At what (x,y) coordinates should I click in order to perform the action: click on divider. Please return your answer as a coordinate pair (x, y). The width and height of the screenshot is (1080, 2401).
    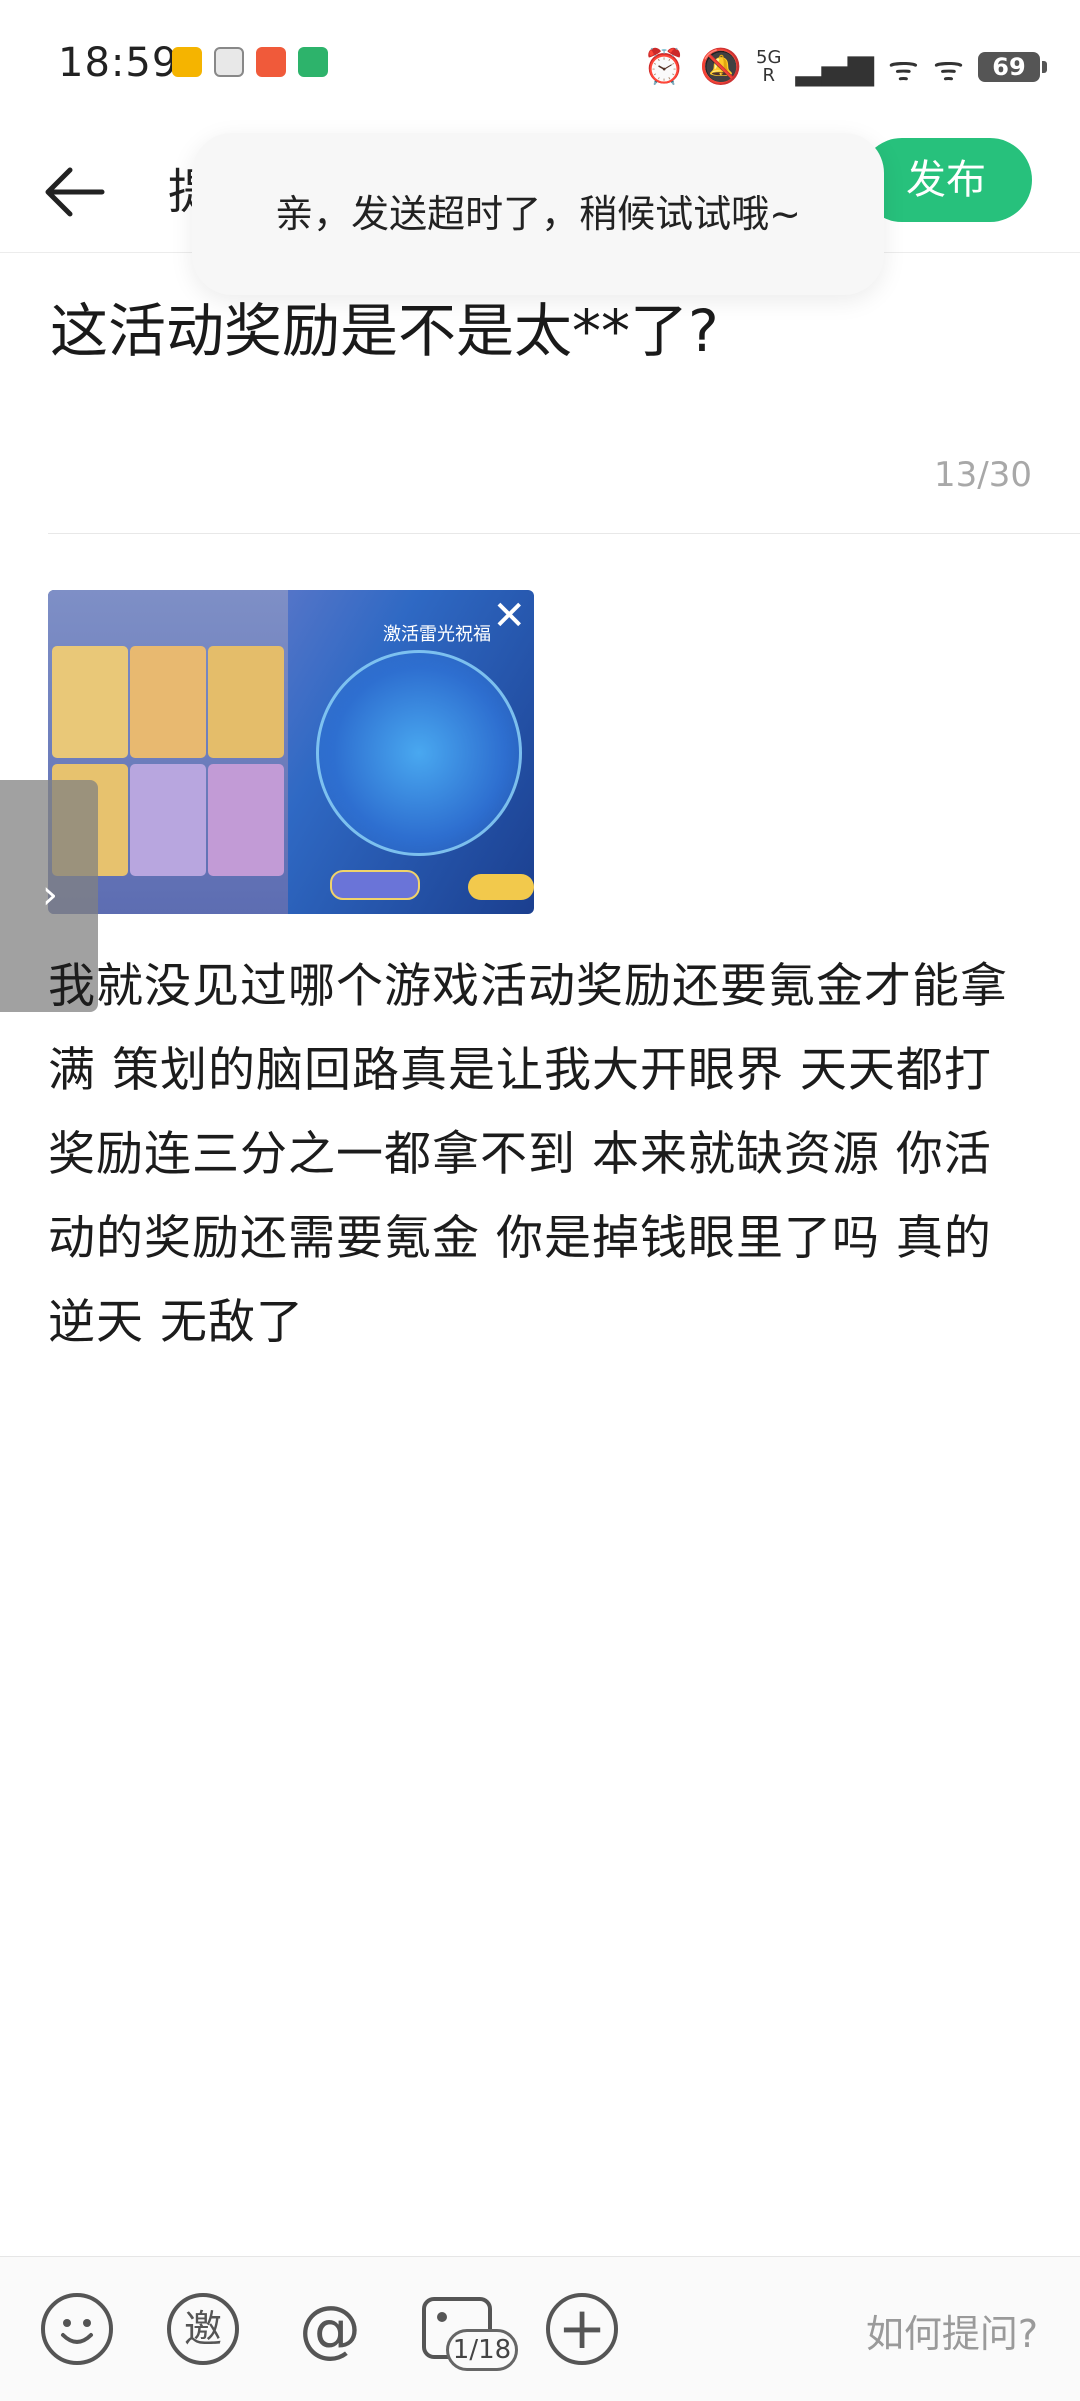
    Looking at the image, I should click on (564, 533).